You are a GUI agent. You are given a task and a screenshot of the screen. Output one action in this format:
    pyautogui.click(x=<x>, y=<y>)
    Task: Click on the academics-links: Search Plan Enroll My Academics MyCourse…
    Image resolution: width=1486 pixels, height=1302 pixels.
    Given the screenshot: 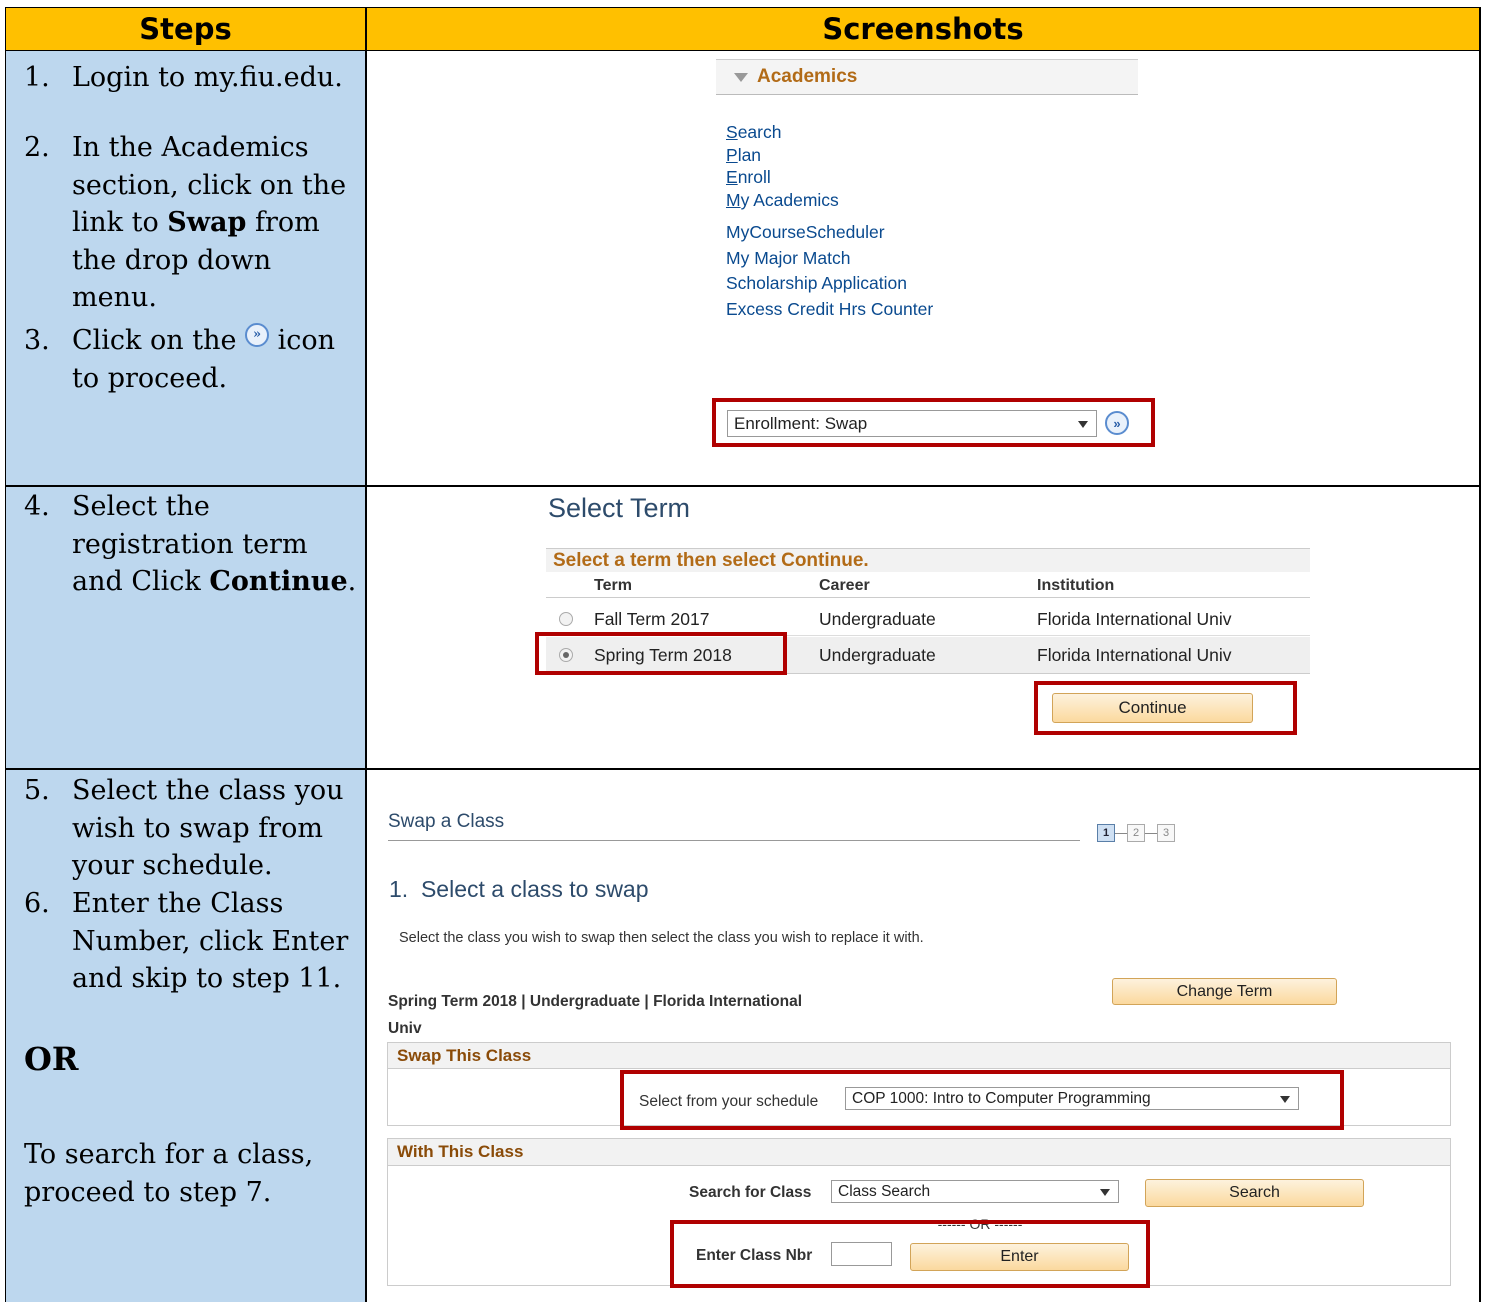 What is the action you would take?
    pyautogui.click(x=829, y=221)
    